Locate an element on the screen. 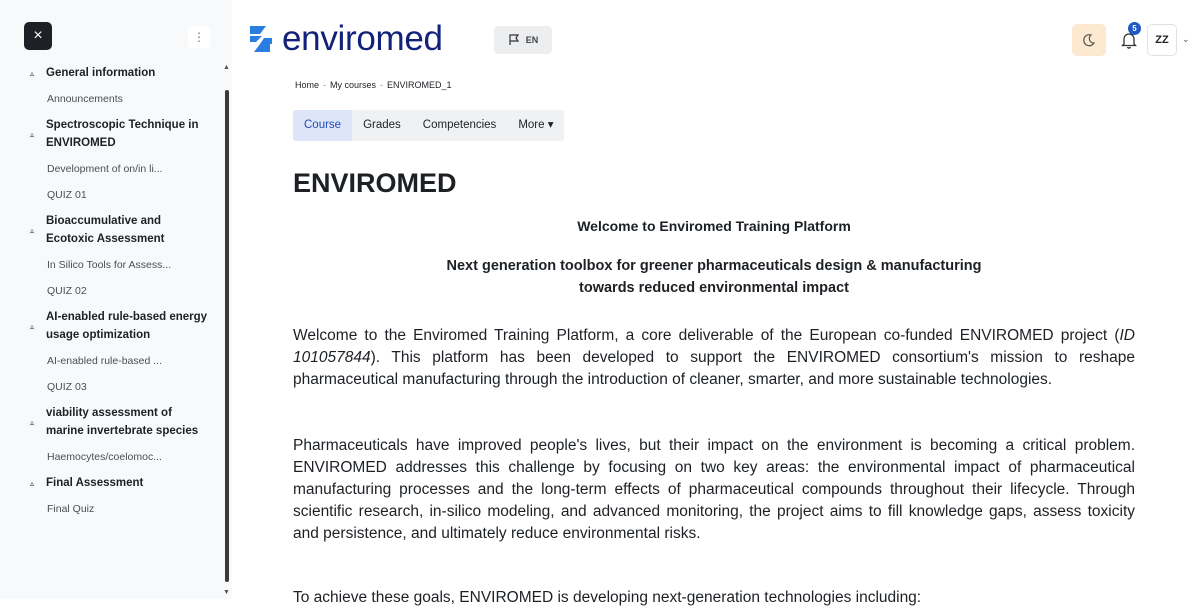 Image resolution: width=1198 pixels, height=609 pixels. course-activity-link: QUIZ 03 is located at coordinates (115, 387).